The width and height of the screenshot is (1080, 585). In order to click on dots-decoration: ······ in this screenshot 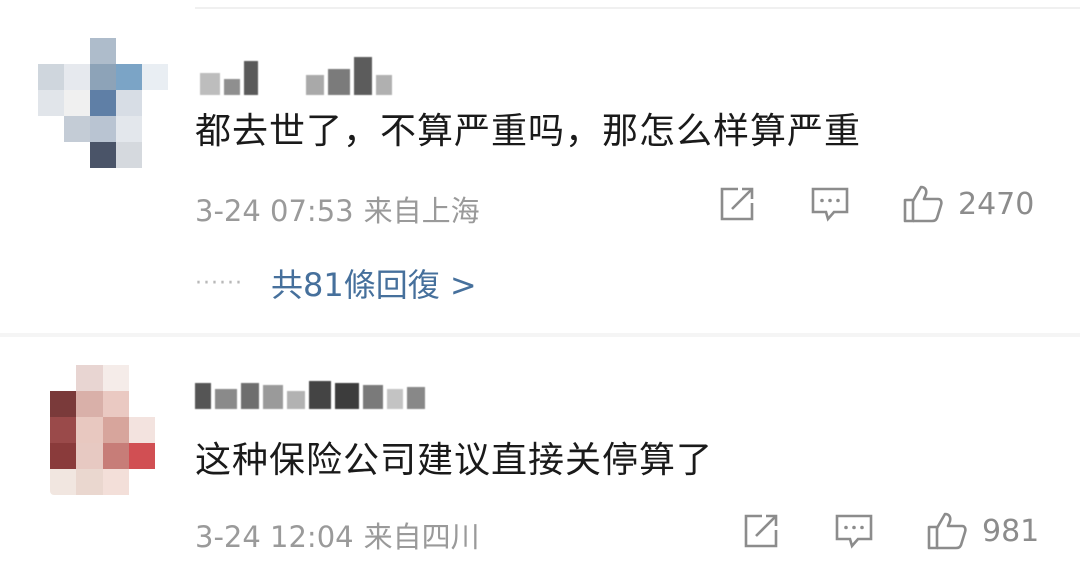, I will do `click(219, 283)`.